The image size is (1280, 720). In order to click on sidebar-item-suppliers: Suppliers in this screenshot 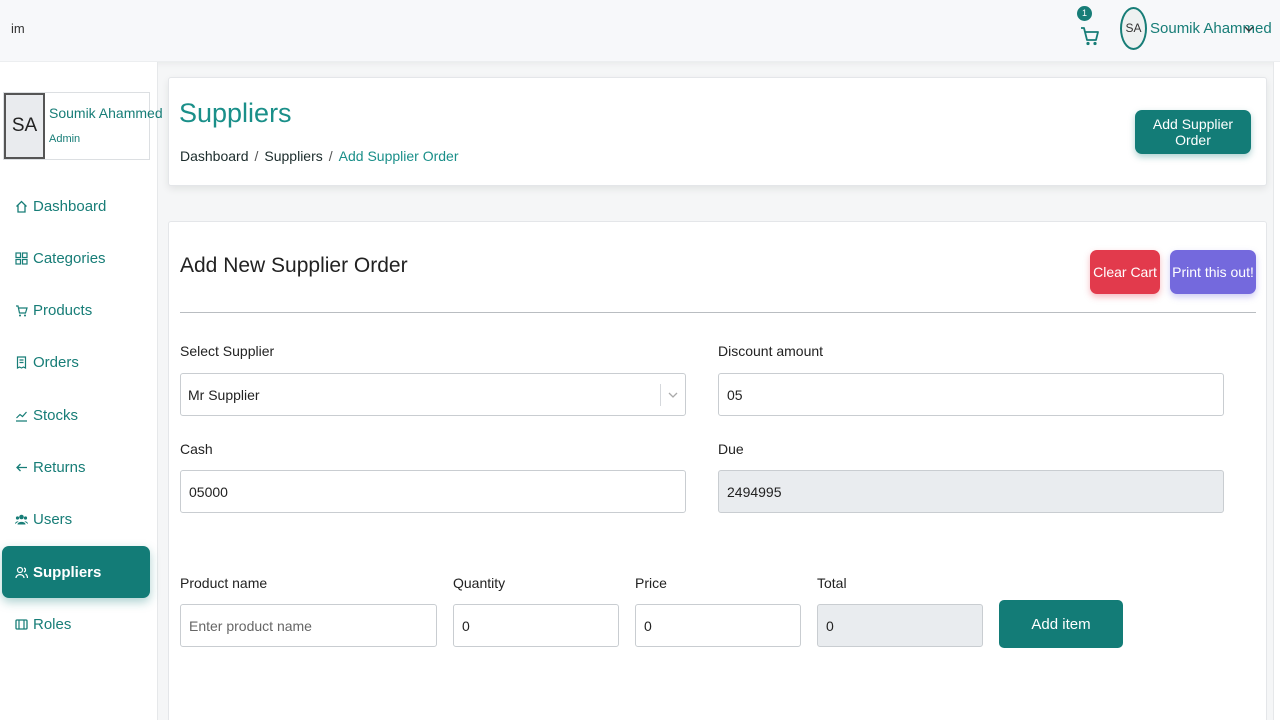, I will do `click(76, 572)`.